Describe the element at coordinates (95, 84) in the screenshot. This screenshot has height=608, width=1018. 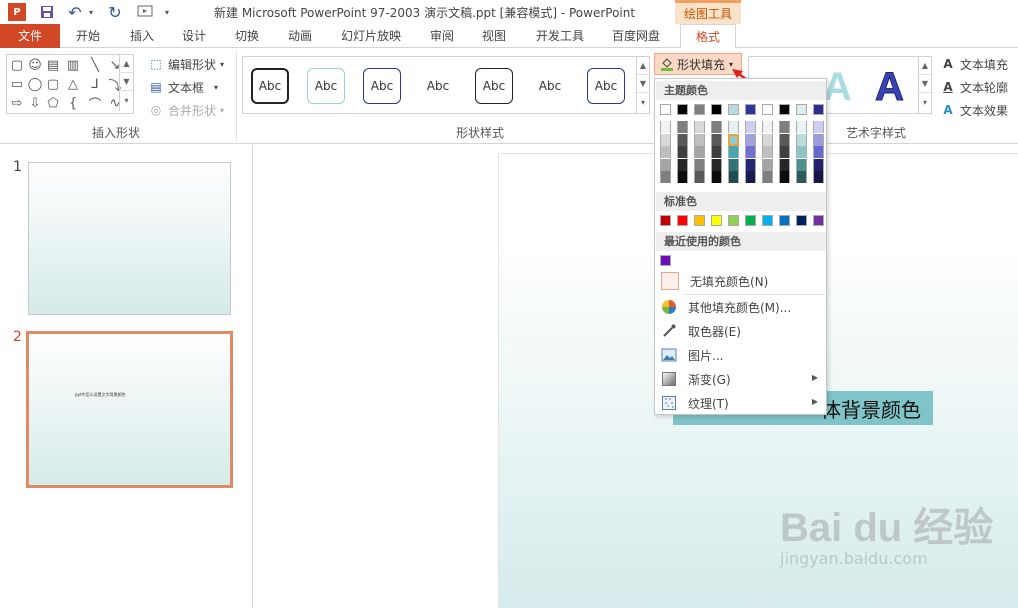
I see `elbow-connector-icon: ⅃` at that location.